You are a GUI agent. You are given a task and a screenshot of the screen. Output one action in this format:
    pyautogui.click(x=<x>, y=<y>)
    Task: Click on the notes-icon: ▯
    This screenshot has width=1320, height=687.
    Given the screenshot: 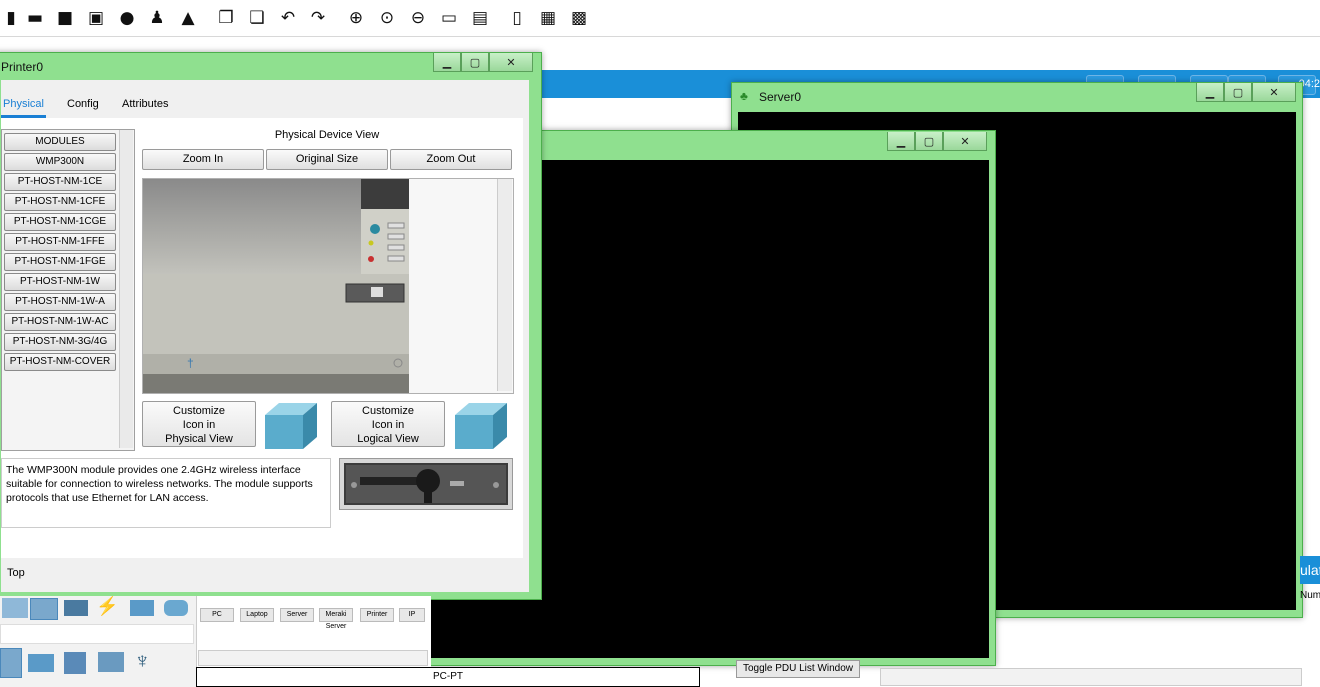 What is the action you would take?
    pyautogui.click(x=517, y=18)
    